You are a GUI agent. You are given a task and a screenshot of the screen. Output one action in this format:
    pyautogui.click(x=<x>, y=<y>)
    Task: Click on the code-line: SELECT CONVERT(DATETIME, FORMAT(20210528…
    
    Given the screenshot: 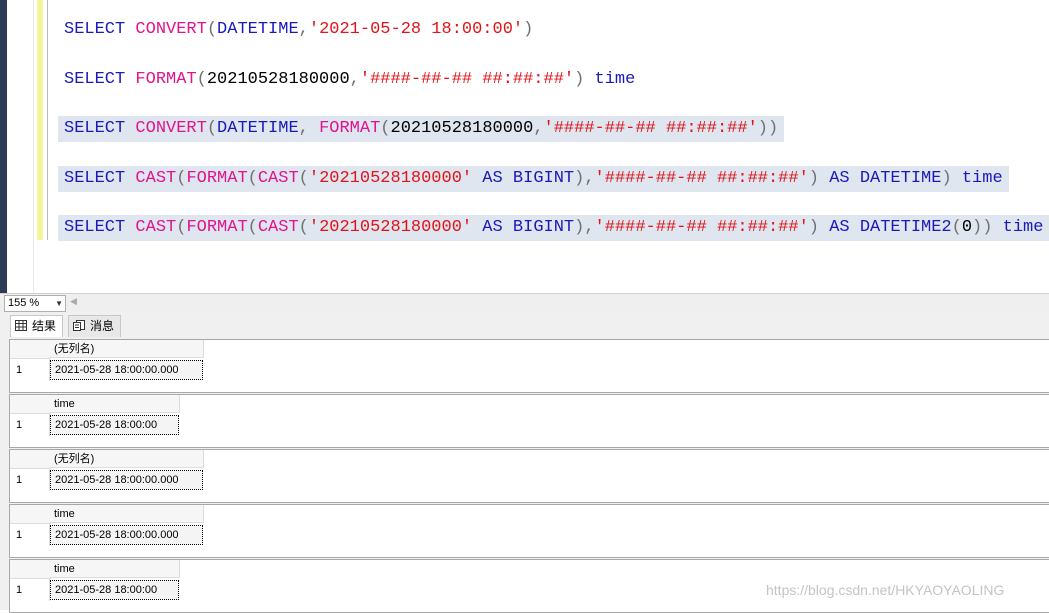 What is the action you would take?
    pyautogui.click(x=421, y=129)
    